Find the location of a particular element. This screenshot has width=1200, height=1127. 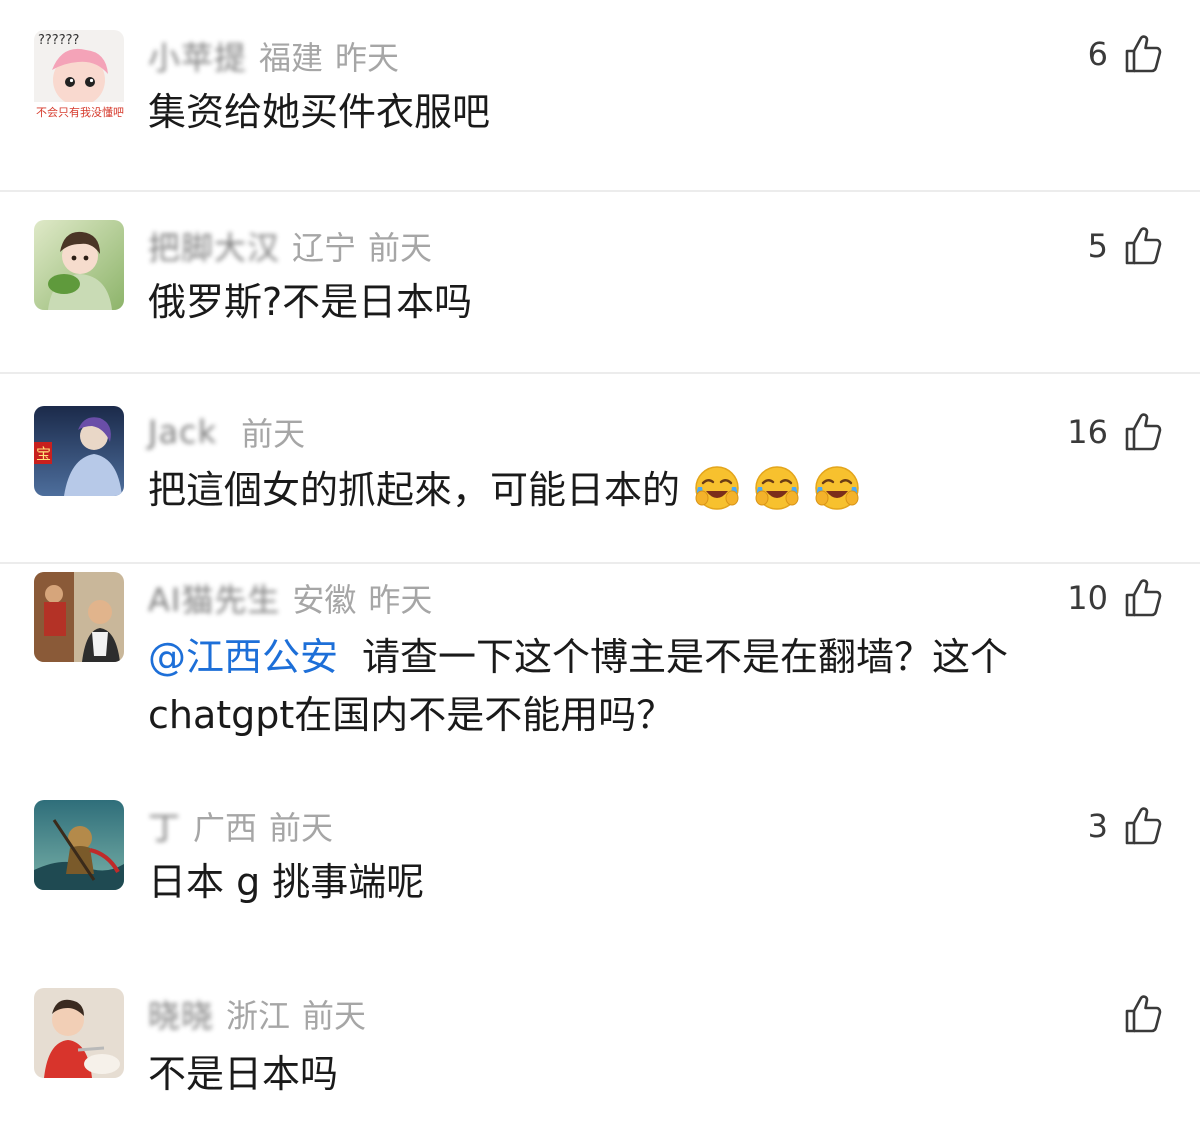

comment-meta: AI猫先生 安徽 昨天 is located at coordinates (296, 598).